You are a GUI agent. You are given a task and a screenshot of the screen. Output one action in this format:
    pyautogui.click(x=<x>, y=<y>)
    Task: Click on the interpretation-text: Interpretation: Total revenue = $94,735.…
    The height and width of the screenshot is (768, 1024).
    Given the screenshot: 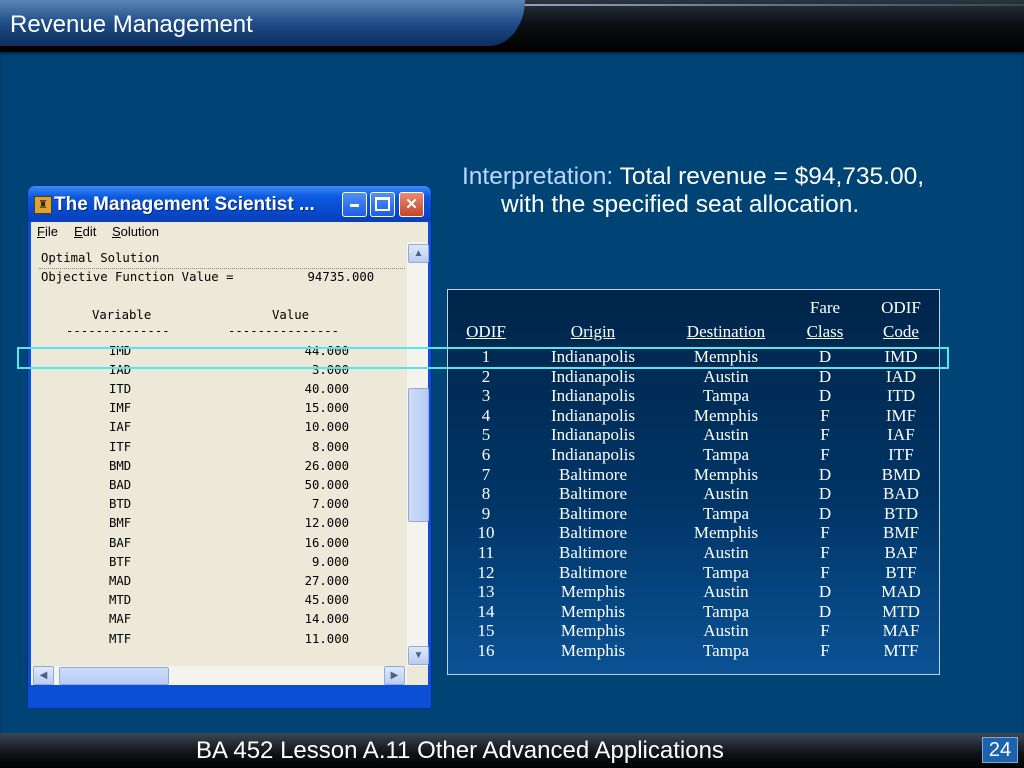 What is the action you would take?
    pyautogui.click(x=737, y=191)
    